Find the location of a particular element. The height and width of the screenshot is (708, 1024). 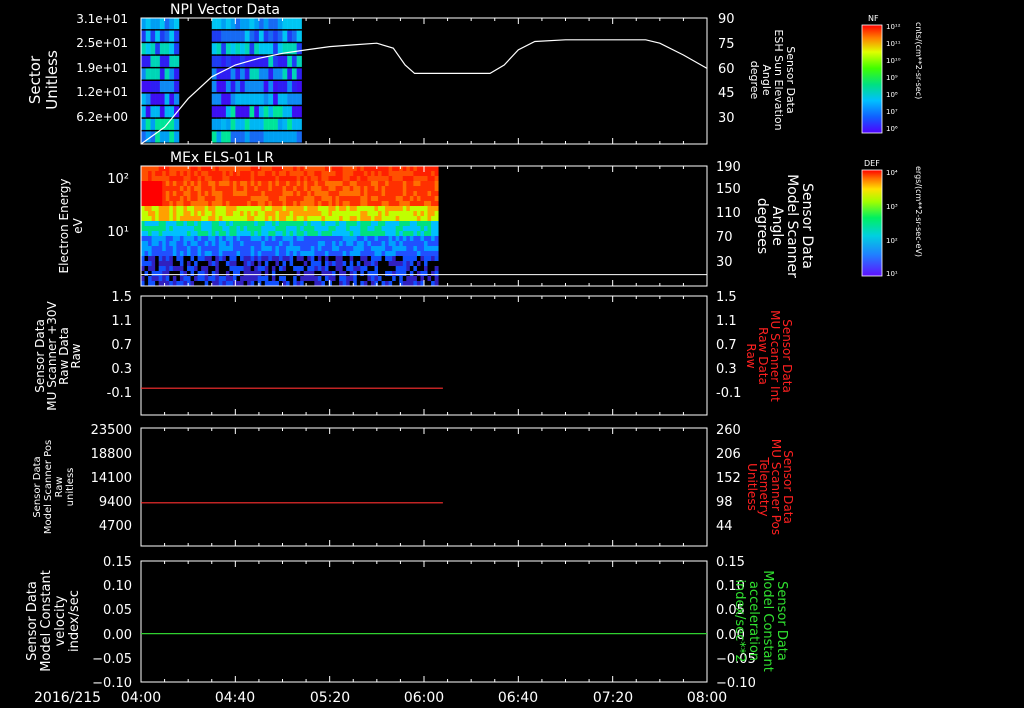

els-colorbar-title: DEF is located at coordinates (872, 163).